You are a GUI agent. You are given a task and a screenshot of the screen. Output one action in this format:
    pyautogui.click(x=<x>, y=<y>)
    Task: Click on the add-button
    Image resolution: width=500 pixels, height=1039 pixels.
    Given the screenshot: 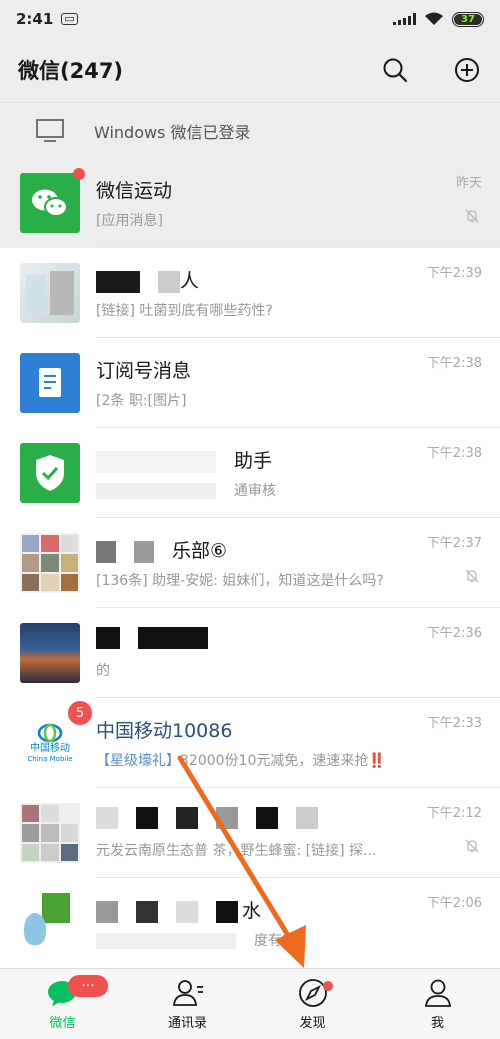 What is the action you would take?
    pyautogui.click(x=467, y=70)
    